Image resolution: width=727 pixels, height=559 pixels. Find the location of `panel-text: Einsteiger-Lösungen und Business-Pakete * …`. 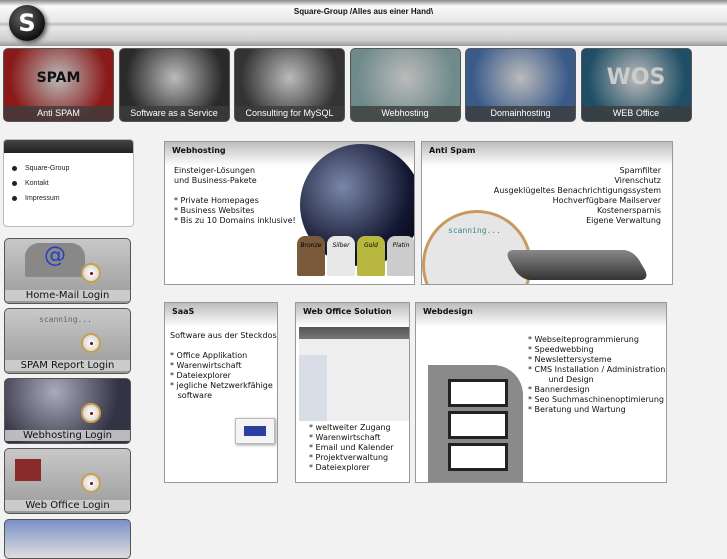

panel-text: Einsteiger-Lösungen und Business-Pakete * … is located at coordinates (235, 196).